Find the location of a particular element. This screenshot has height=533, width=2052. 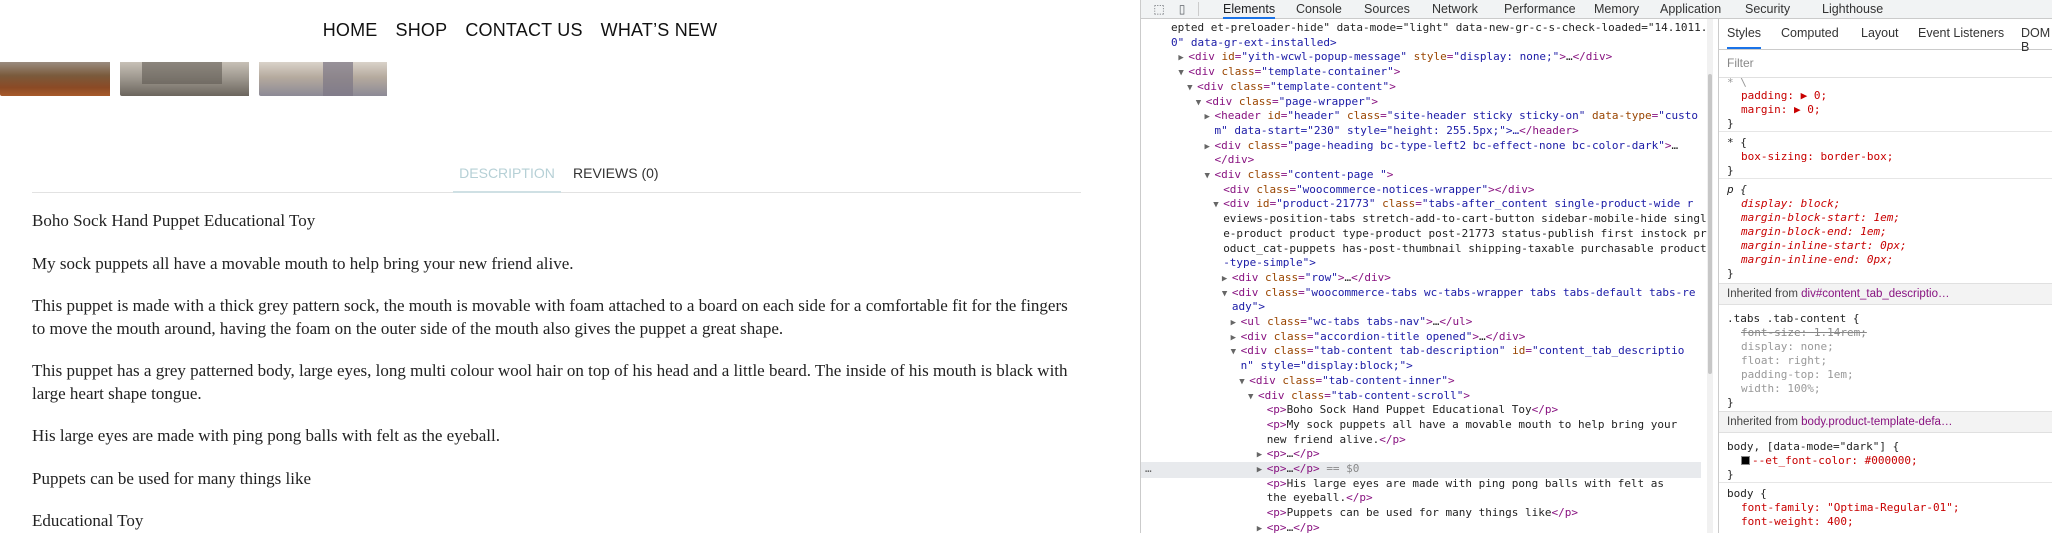

rule-selector: body { is located at coordinates (1747, 494).